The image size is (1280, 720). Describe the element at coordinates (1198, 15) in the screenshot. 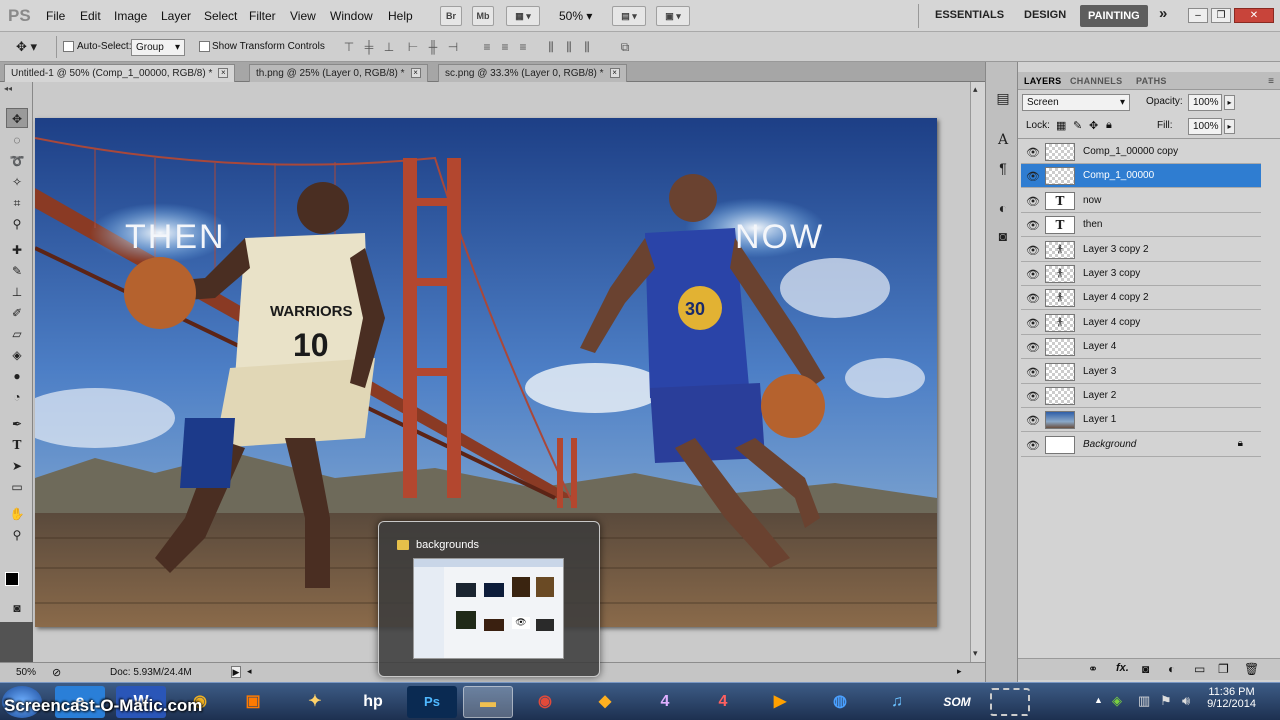

I see `minimize-icon: –` at that location.